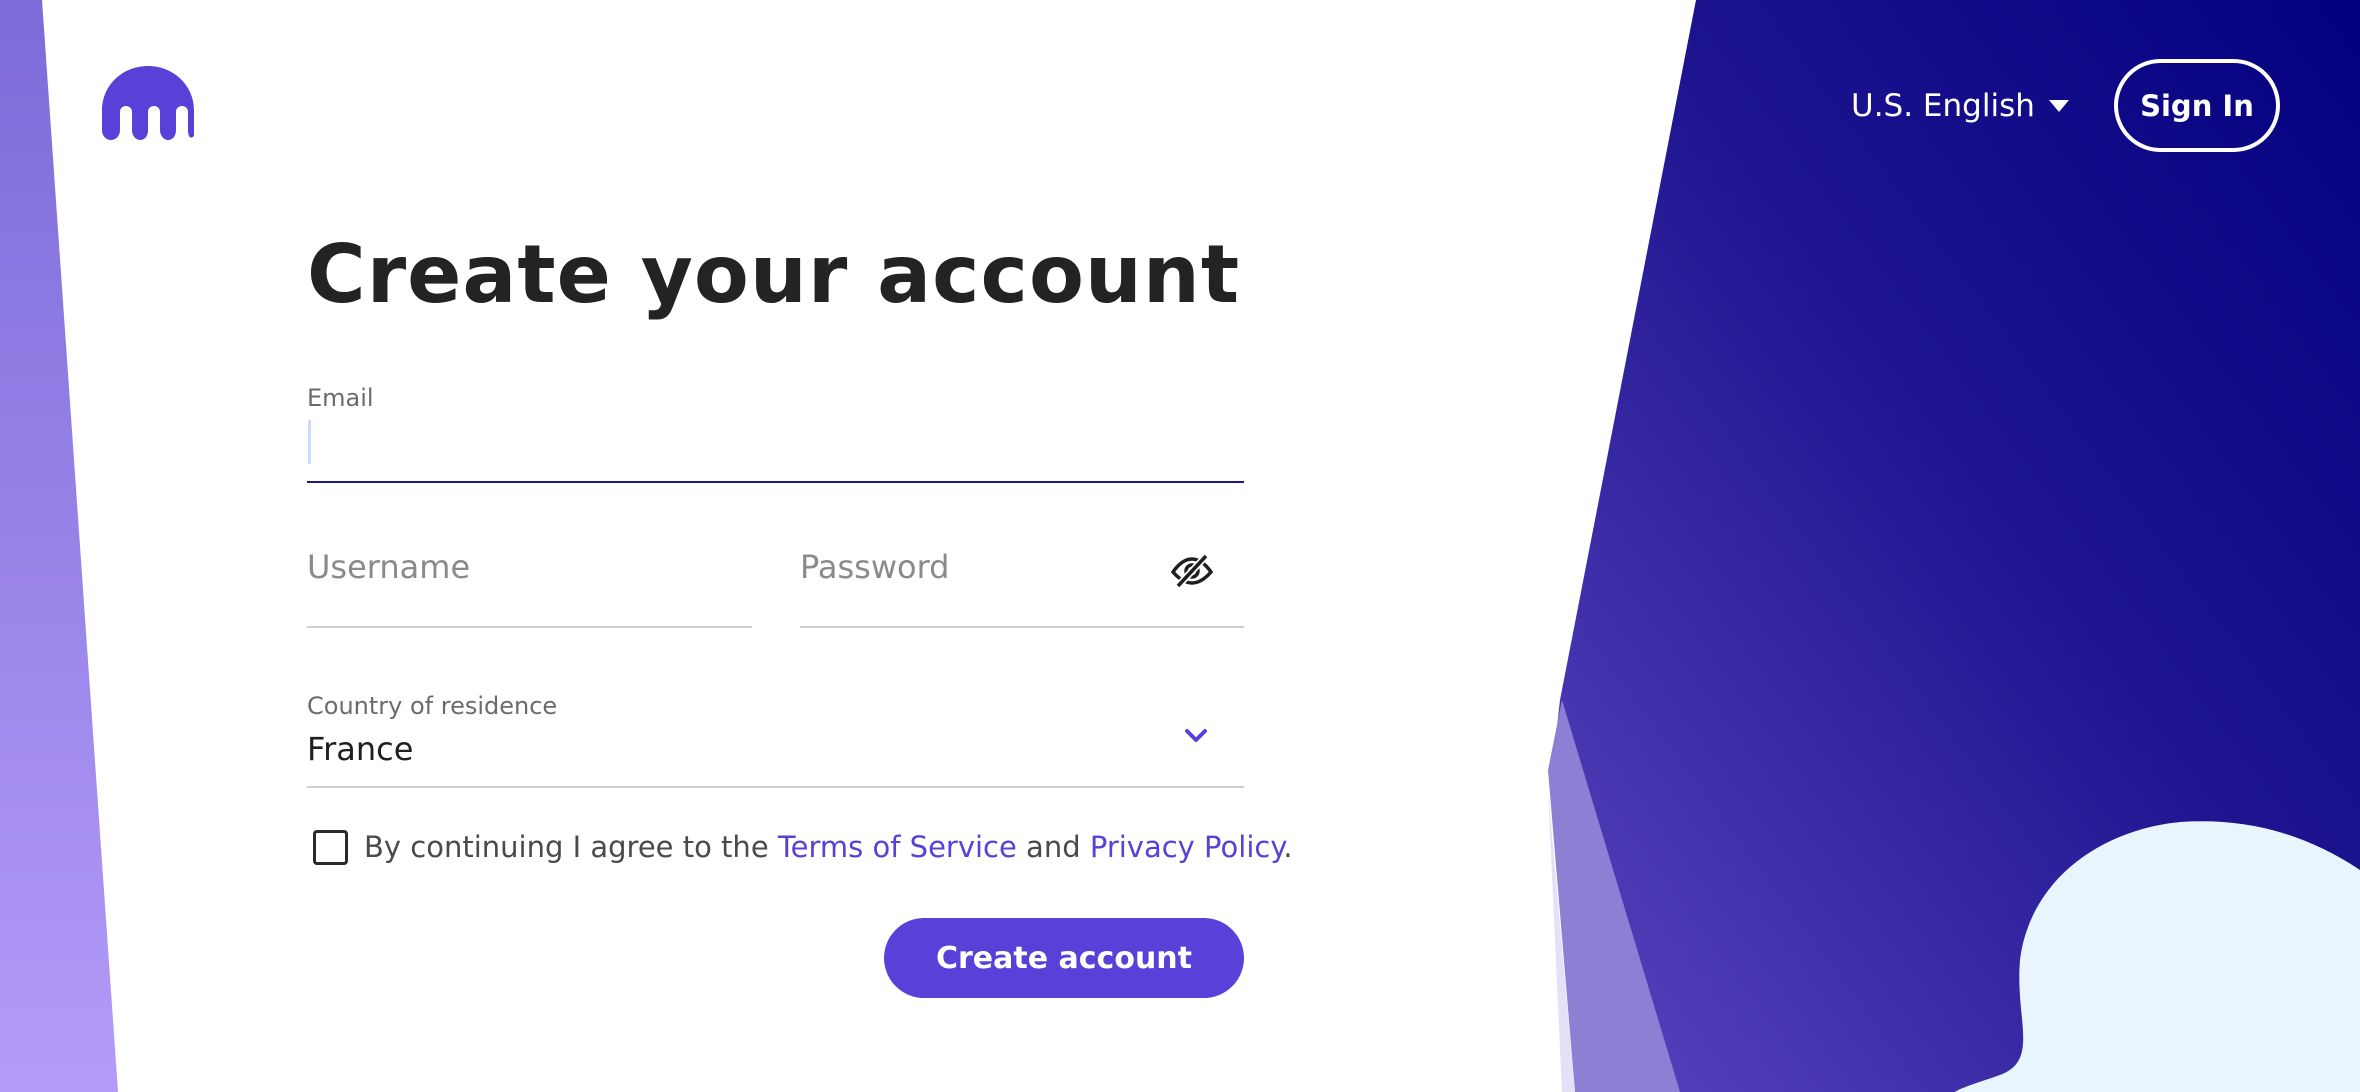 This screenshot has height=1092, width=2360. What do you see at coordinates (529, 589) in the screenshot?
I see `username-field: Username` at bounding box center [529, 589].